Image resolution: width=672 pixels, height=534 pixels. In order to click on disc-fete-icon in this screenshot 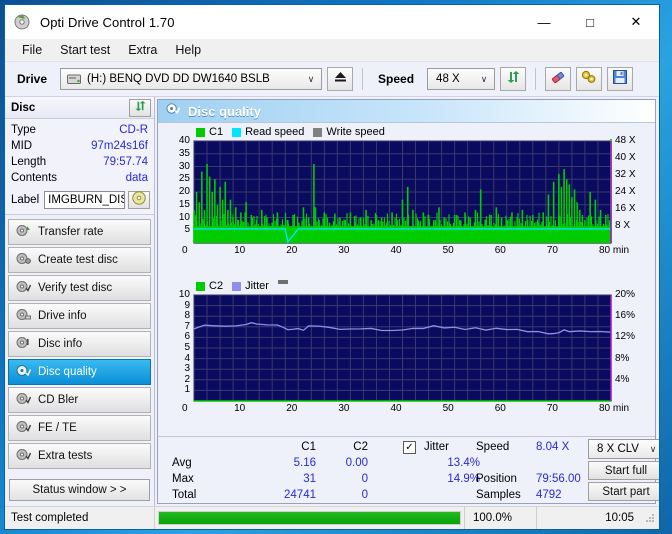, I will do `click(24, 428)`.